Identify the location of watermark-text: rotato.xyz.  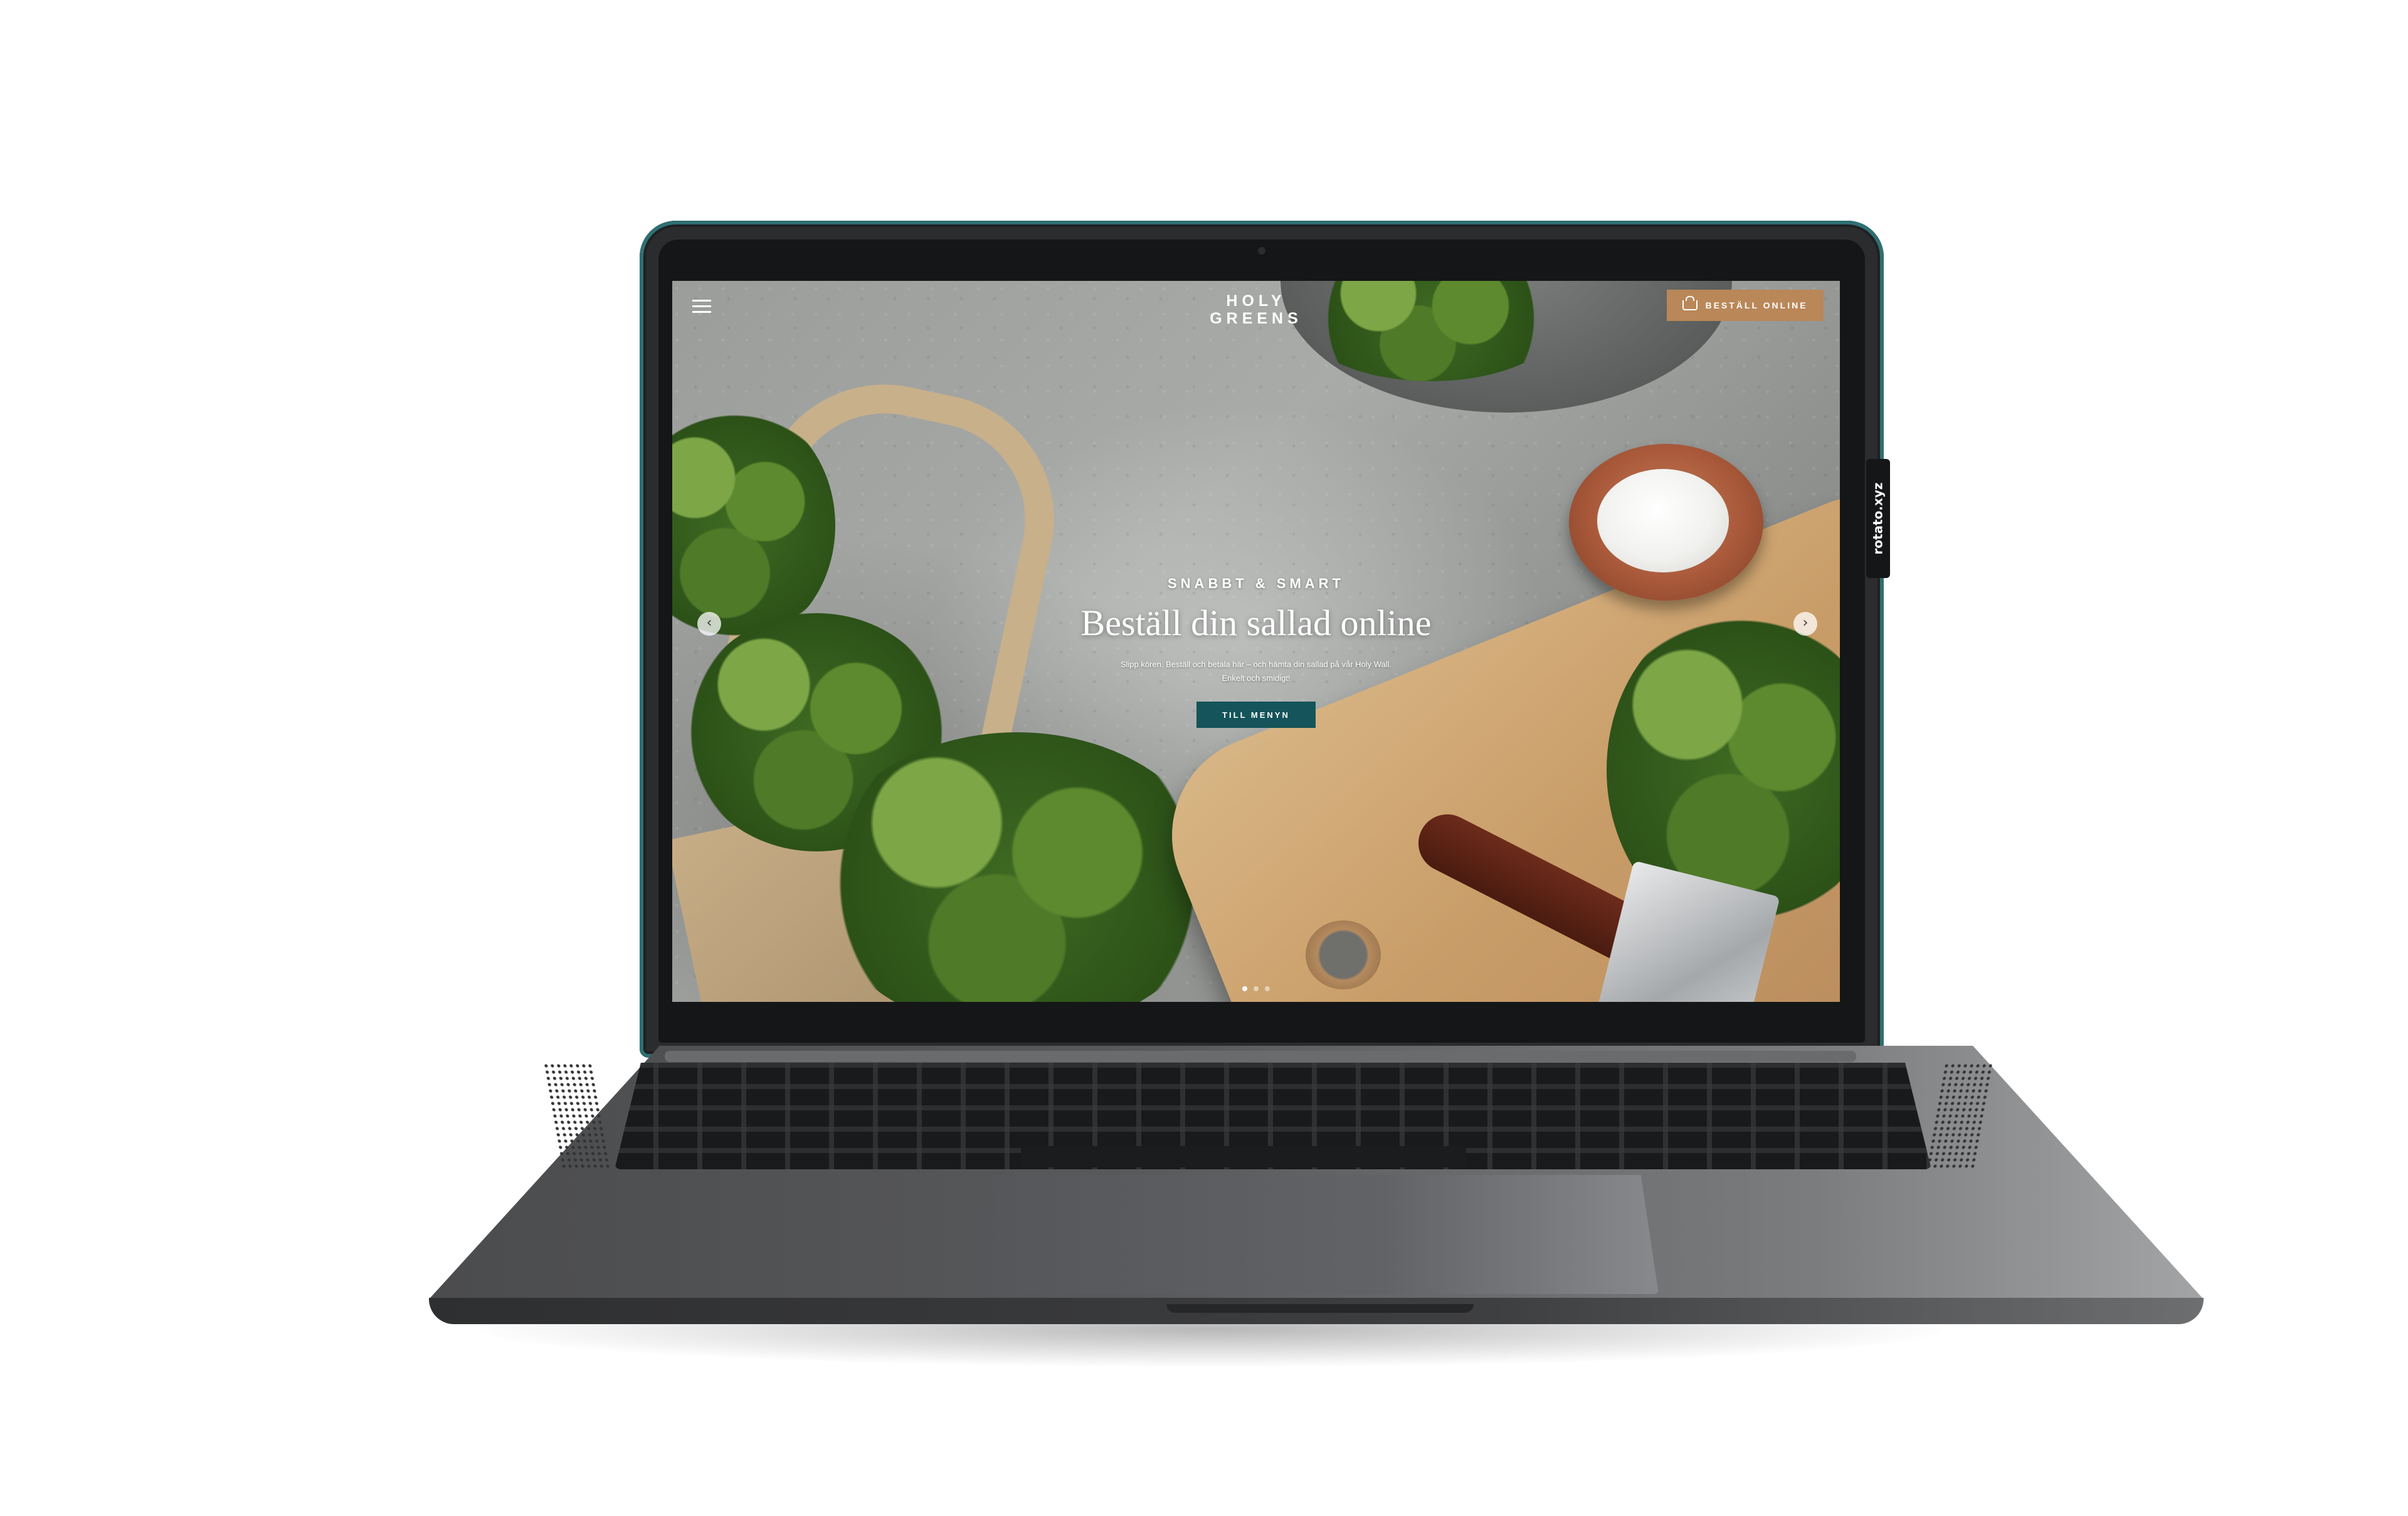
(1878, 518).